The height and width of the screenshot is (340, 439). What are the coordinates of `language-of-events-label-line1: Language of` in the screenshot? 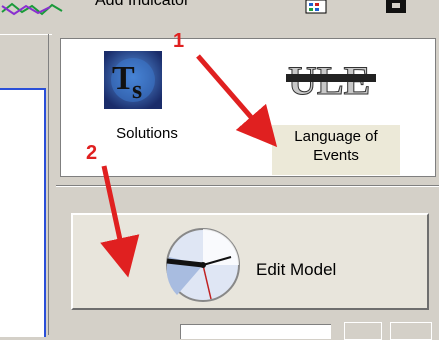 It's located at (336, 136).